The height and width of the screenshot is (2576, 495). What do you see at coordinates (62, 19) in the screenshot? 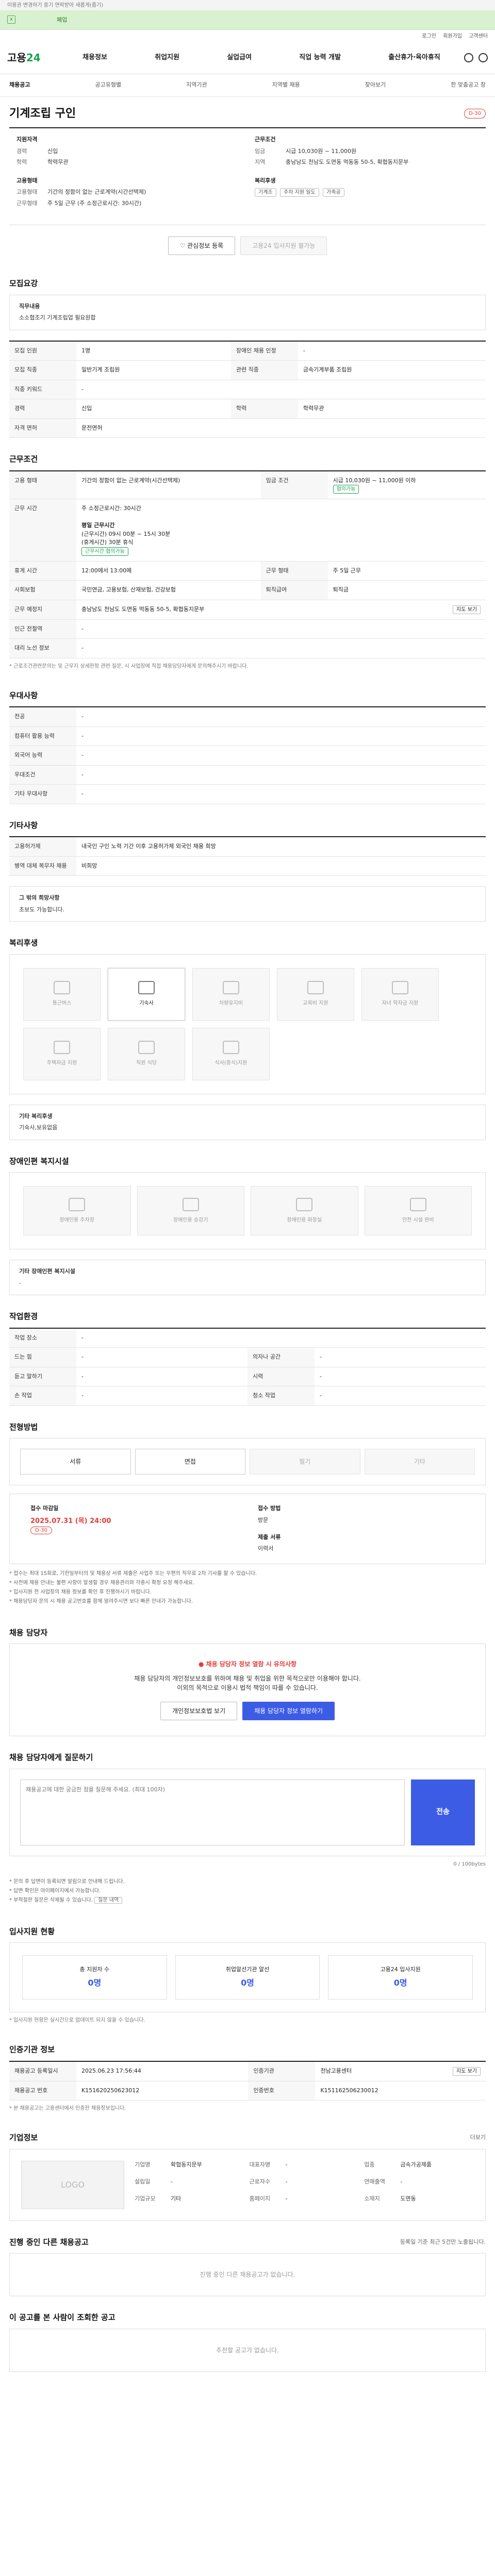
I see `banner-text: 폐업` at bounding box center [62, 19].